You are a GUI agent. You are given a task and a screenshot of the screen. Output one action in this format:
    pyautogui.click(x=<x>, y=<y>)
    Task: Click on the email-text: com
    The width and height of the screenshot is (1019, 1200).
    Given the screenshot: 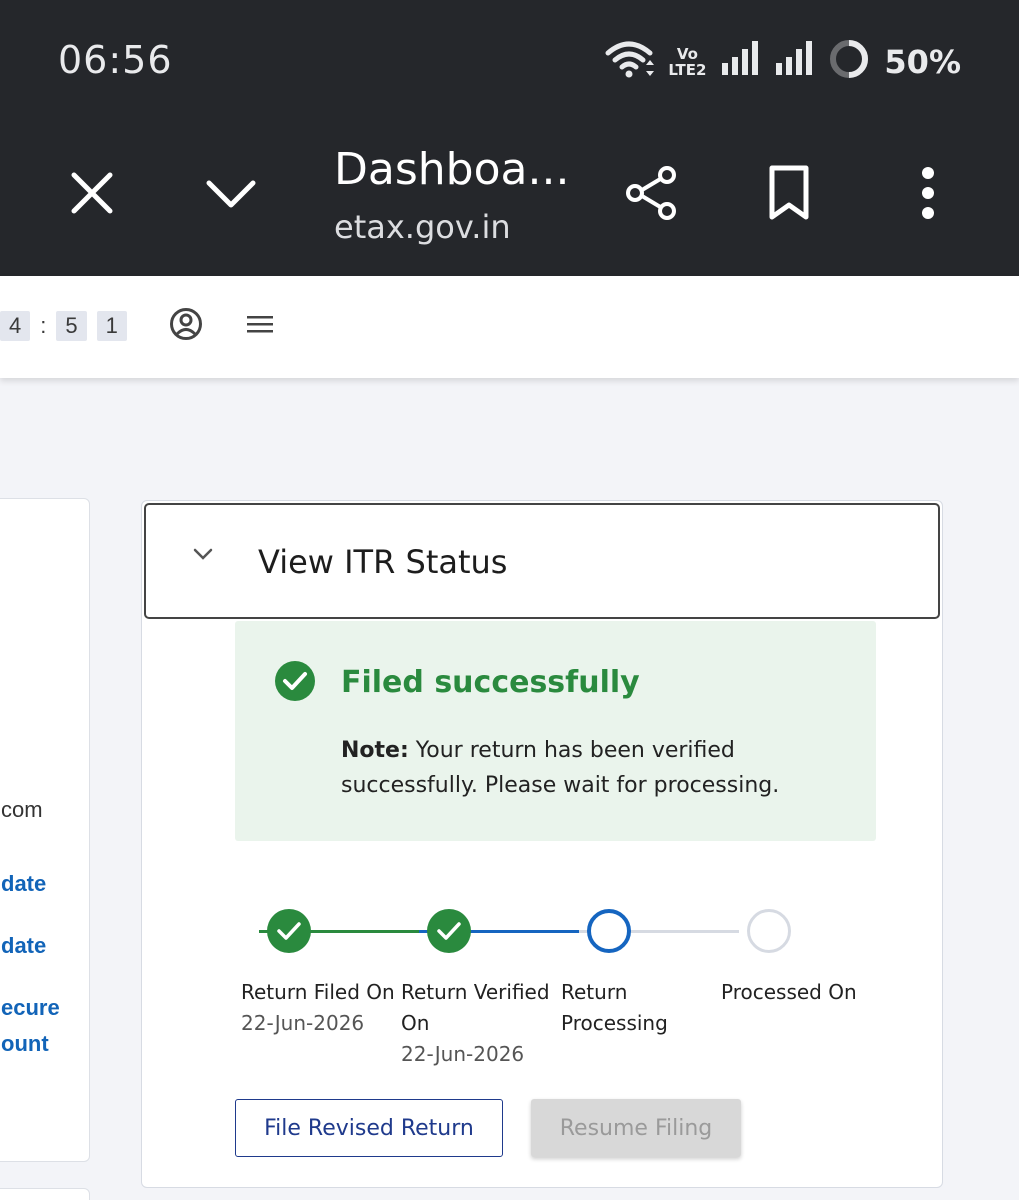 What is the action you would take?
    pyautogui.click(x=22, y=809)
    